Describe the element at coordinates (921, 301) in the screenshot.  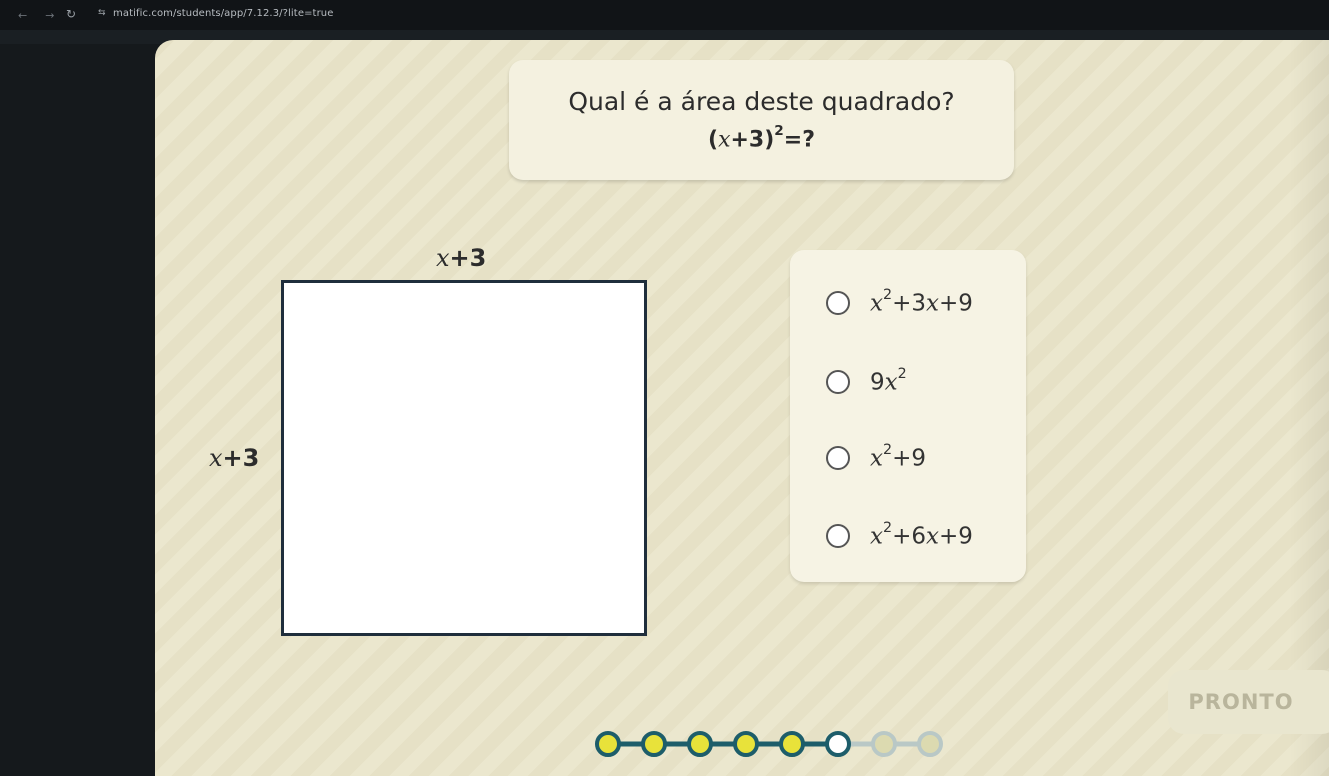
I see `option-1-text: x2+3x+9` at that location.